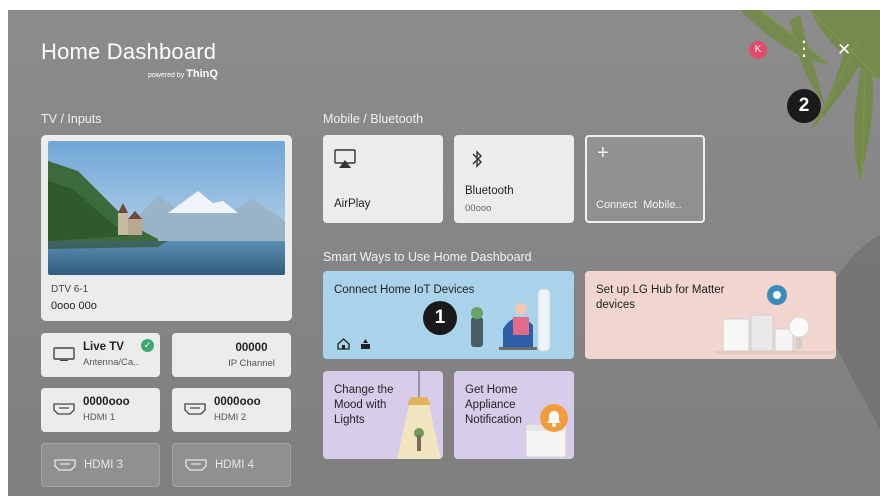 The height and width of the screenshot is (498, 880). What do you see at coordinates (230, 417) in the screenshot?
I see `input-hdmi-2-sub: HDMI 2` at bounding box center [230, 417].